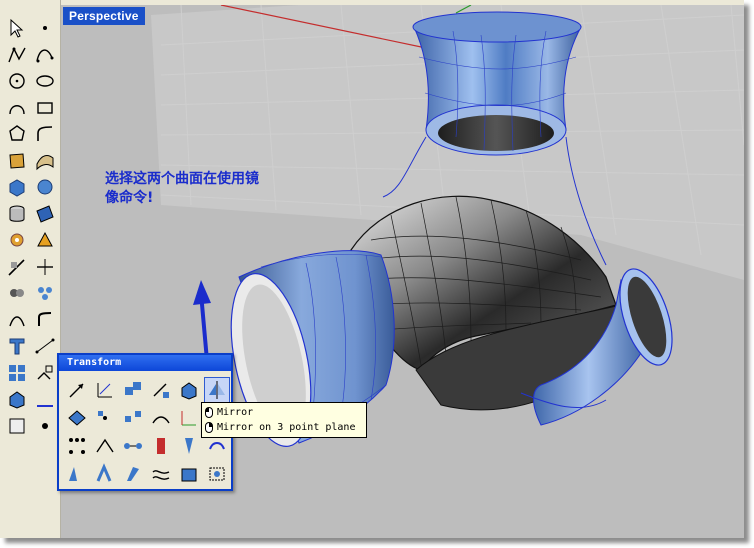  Describe the element at coordinates (189, 418) in the screenshot. I see `mirror-plane-icon` at that location.